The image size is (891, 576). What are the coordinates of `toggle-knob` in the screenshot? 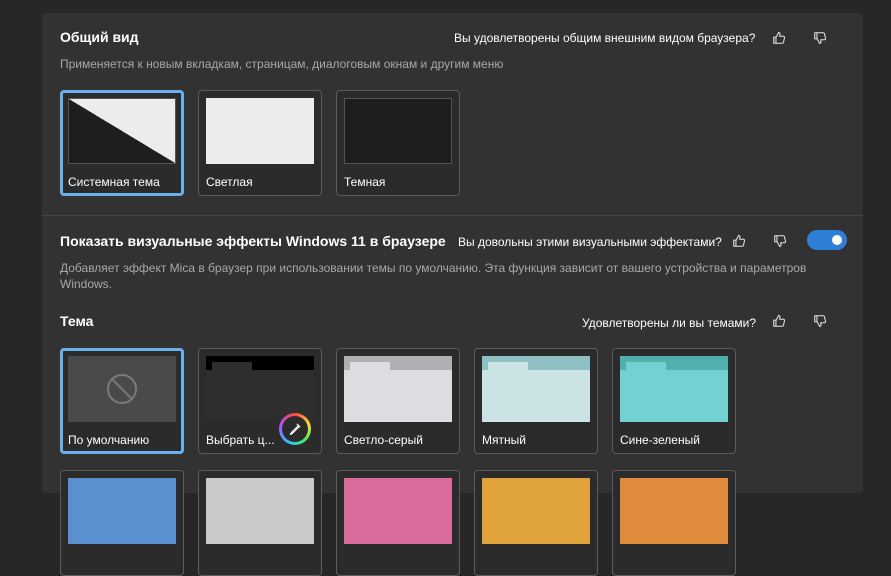 It's located at (837, 240).